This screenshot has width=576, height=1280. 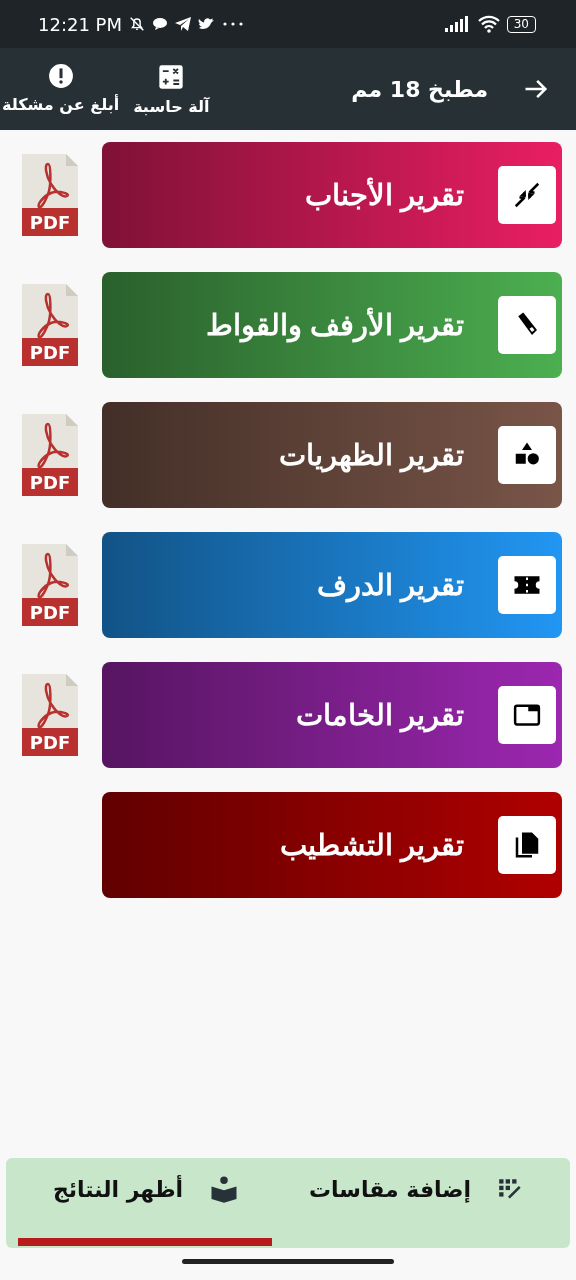 What do you see at coordinates (419, 89) in the screenshot?
I see `page-title: مطبخ 18 مم` at bounding box center [419, 89].